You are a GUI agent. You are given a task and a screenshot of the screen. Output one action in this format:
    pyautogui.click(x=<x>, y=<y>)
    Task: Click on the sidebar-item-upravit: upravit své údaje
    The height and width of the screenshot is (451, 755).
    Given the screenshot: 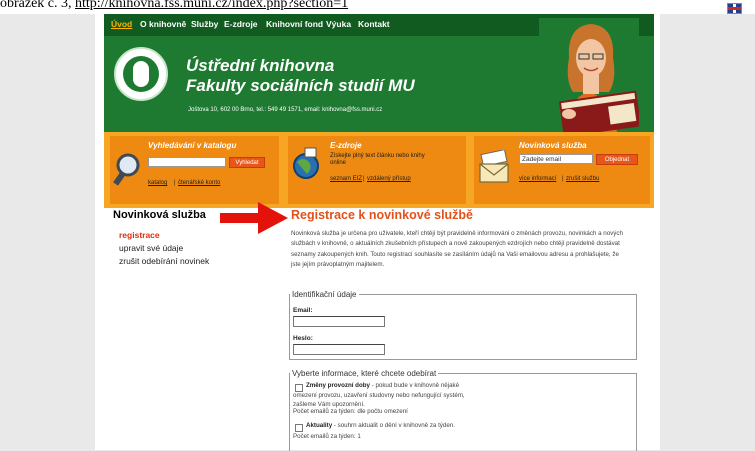 What is the action you would take?
    pyautogui.click(x=151, y=248)
    